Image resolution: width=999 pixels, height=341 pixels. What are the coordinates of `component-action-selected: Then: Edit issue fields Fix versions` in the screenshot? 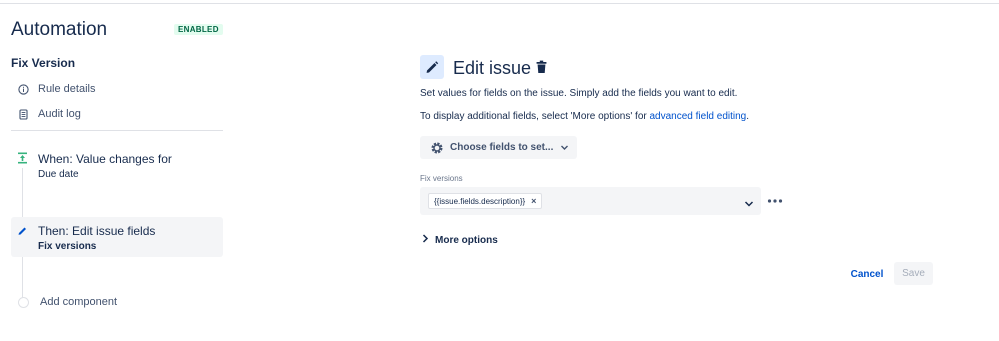 It's located at (117, 237).